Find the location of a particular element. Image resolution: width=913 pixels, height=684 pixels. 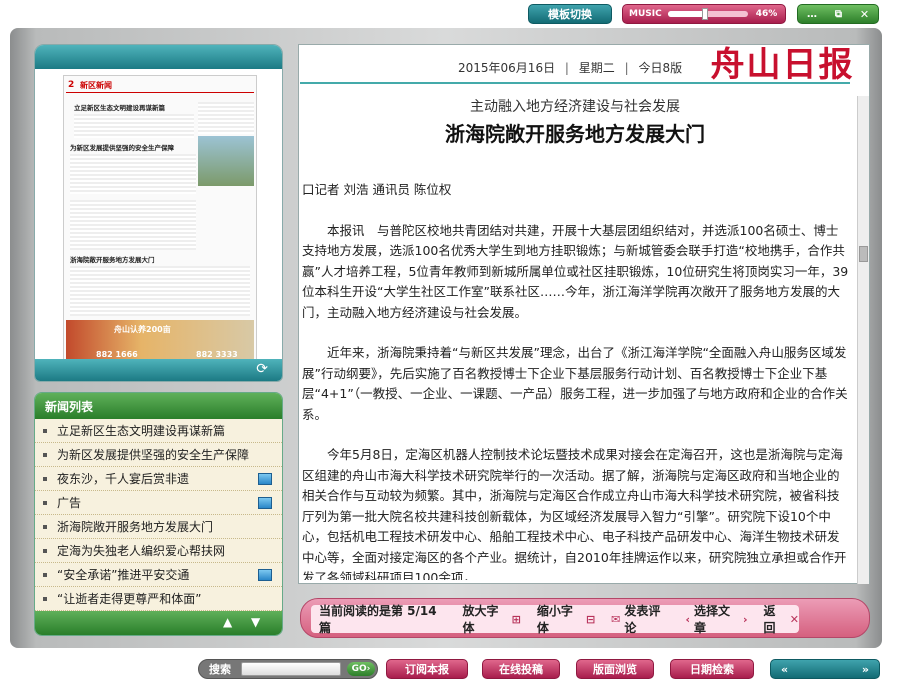

news-list-item-label: 为新区发展提供坚强的安全生产保障 is located at coordinates (153, 455).